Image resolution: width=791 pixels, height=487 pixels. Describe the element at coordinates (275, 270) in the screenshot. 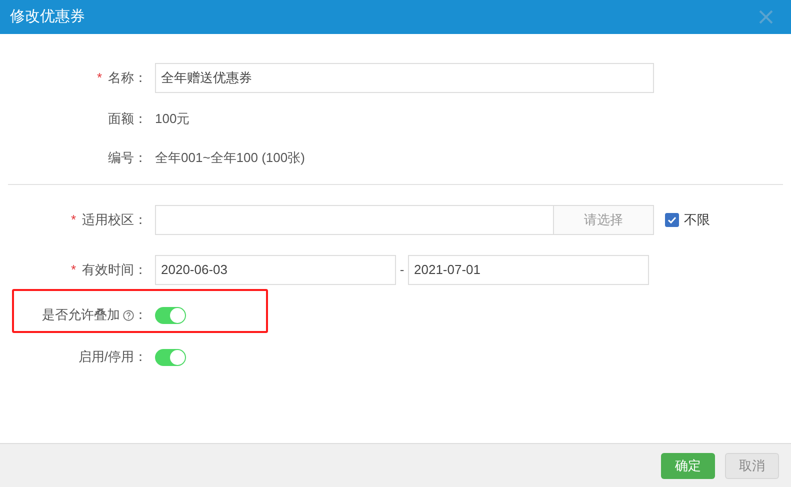

I see `start-date-input: 2020-06-03` at that location.